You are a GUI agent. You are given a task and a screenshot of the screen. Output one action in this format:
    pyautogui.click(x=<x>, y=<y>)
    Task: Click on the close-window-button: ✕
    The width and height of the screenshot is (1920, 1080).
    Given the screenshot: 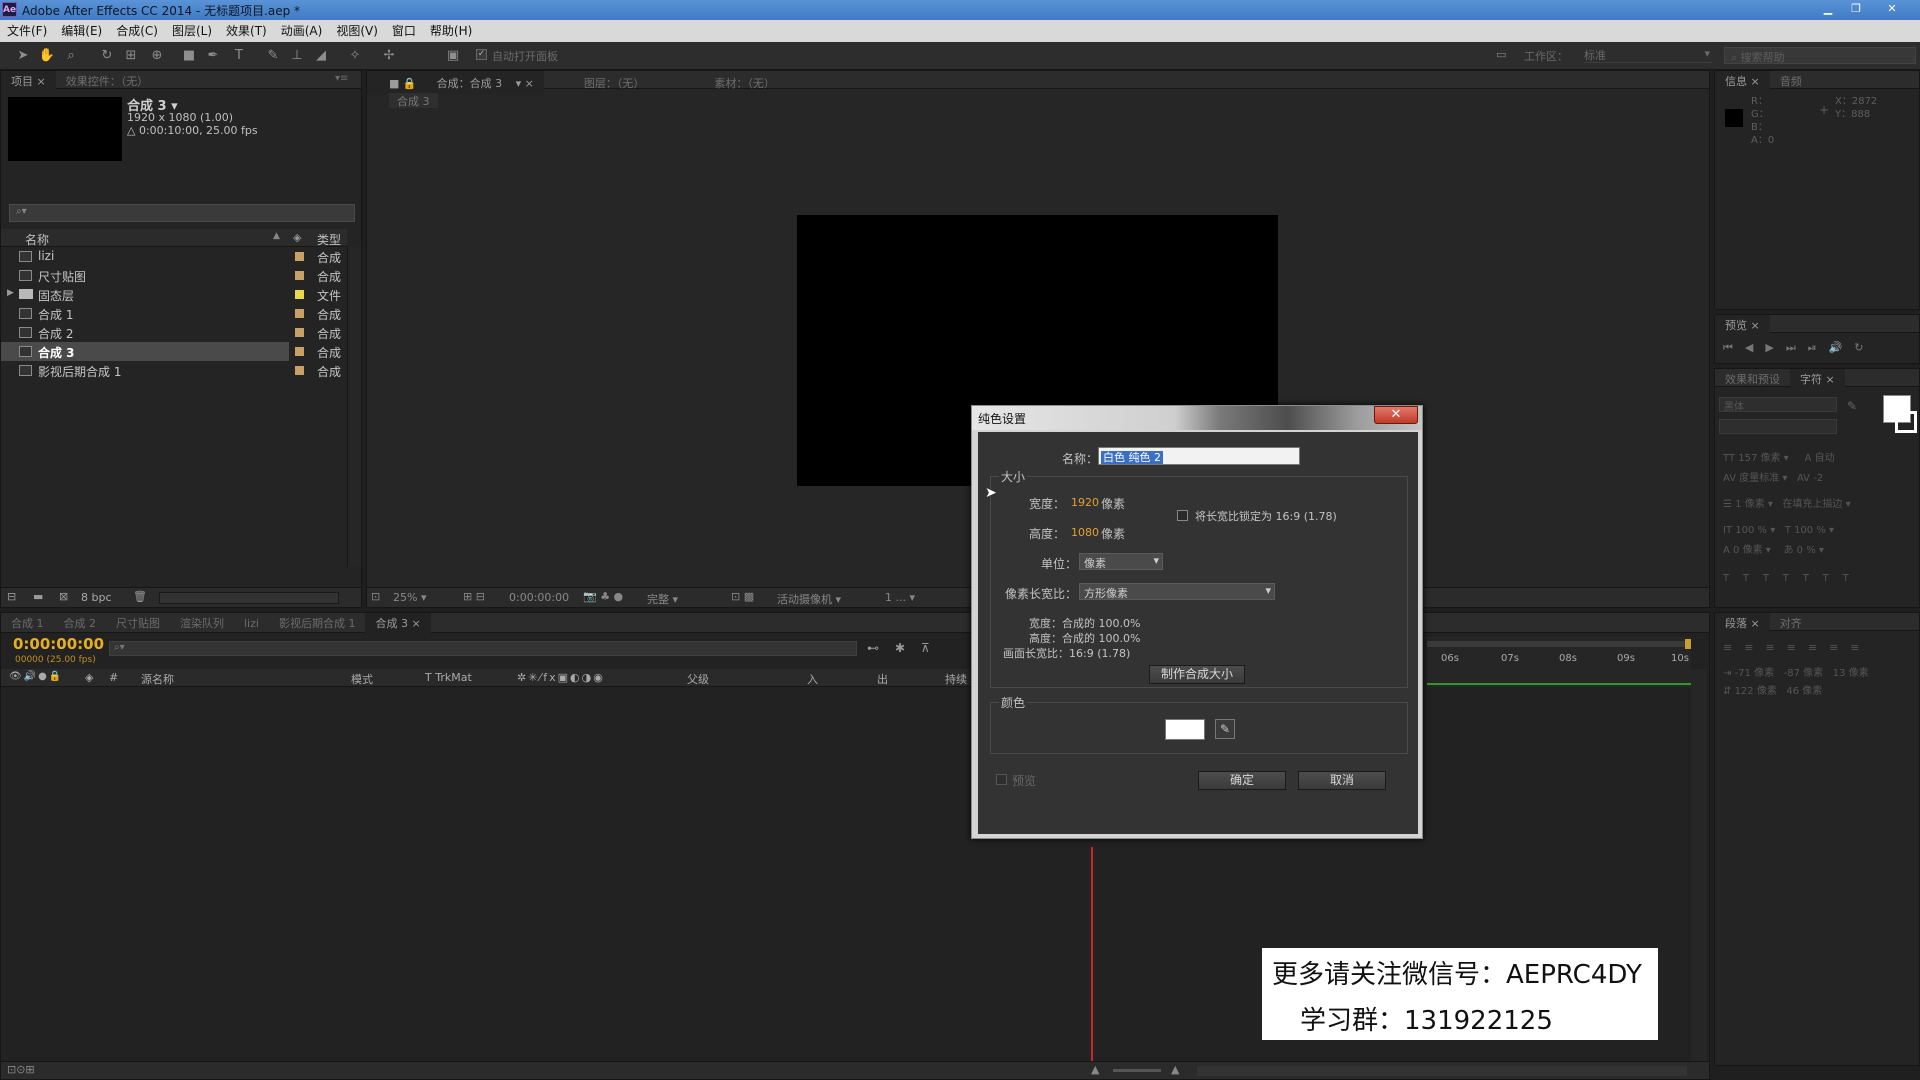 What is the action you would take?
    pyautogui.click(x=1892, y=9)
    